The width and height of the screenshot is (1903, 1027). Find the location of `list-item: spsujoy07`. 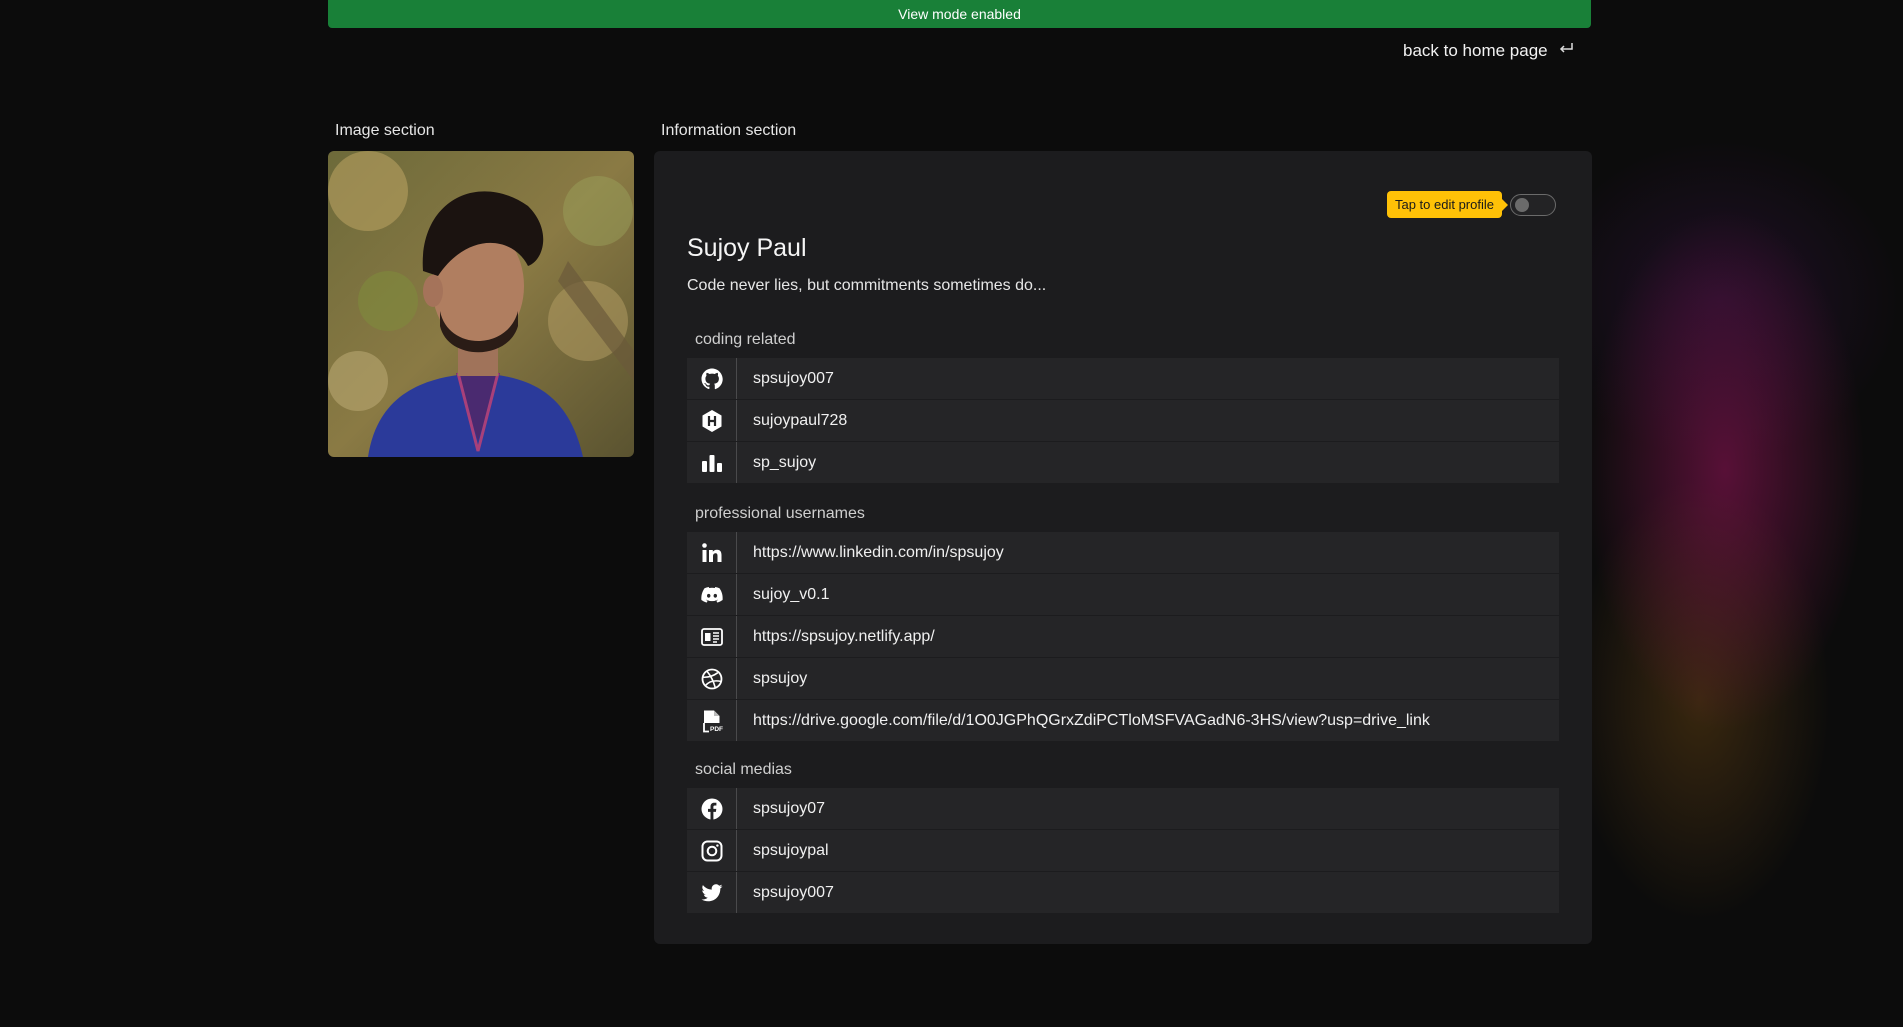

list-item: spsujoy07 is located at coordinates (1123, 808).